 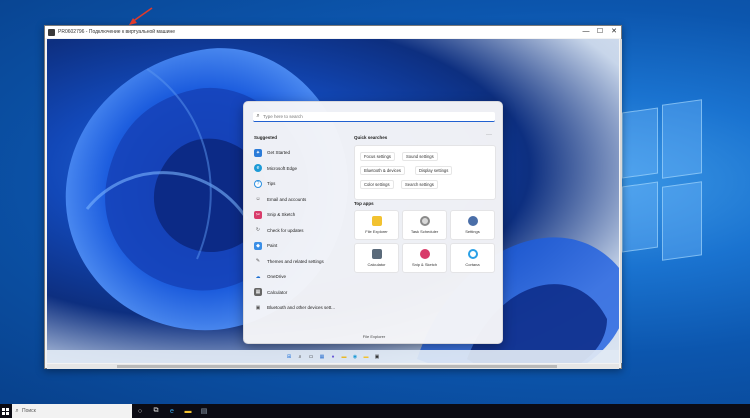 I want to click on file-explorer-icon: ▬, so click(x=344, y=356).